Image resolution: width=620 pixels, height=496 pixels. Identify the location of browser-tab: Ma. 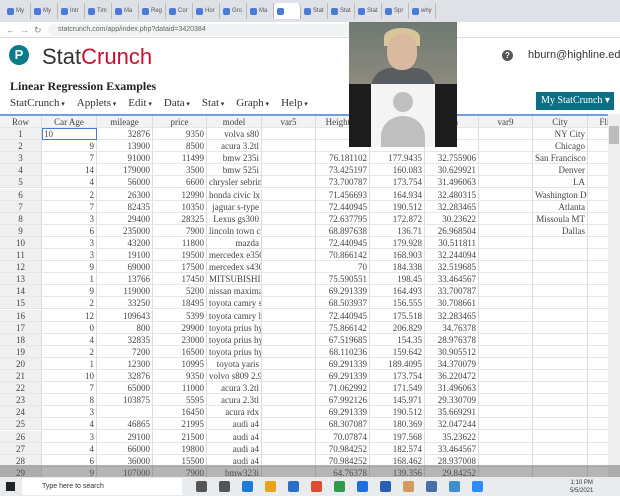
(125, 11).